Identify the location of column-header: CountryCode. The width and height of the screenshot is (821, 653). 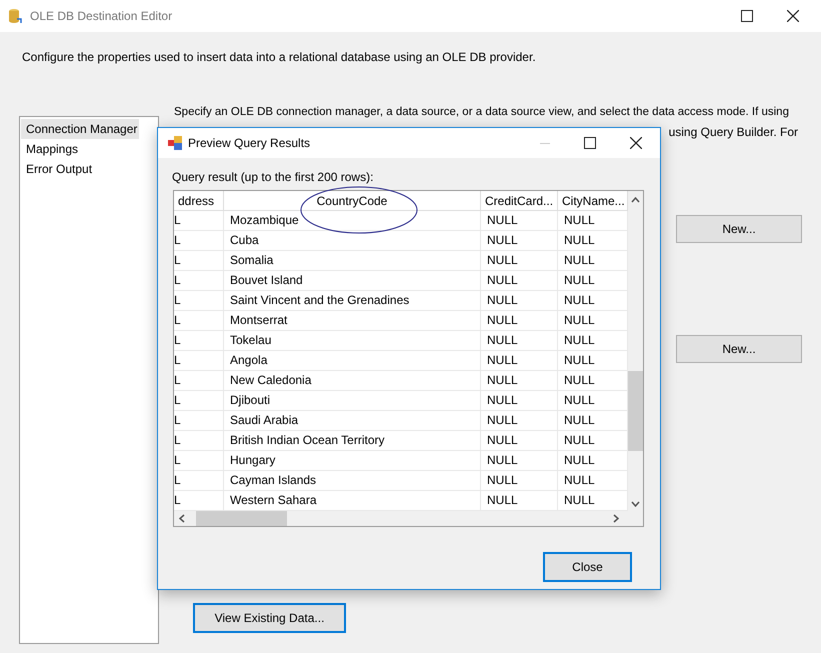
(352, 200).